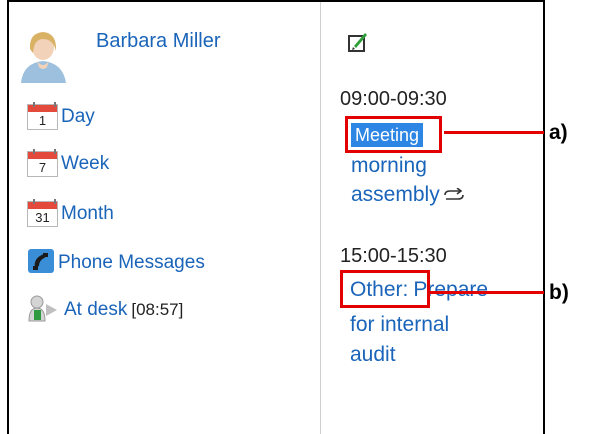  I want to click on calendar-day-icon: 1, so click(42, 116).